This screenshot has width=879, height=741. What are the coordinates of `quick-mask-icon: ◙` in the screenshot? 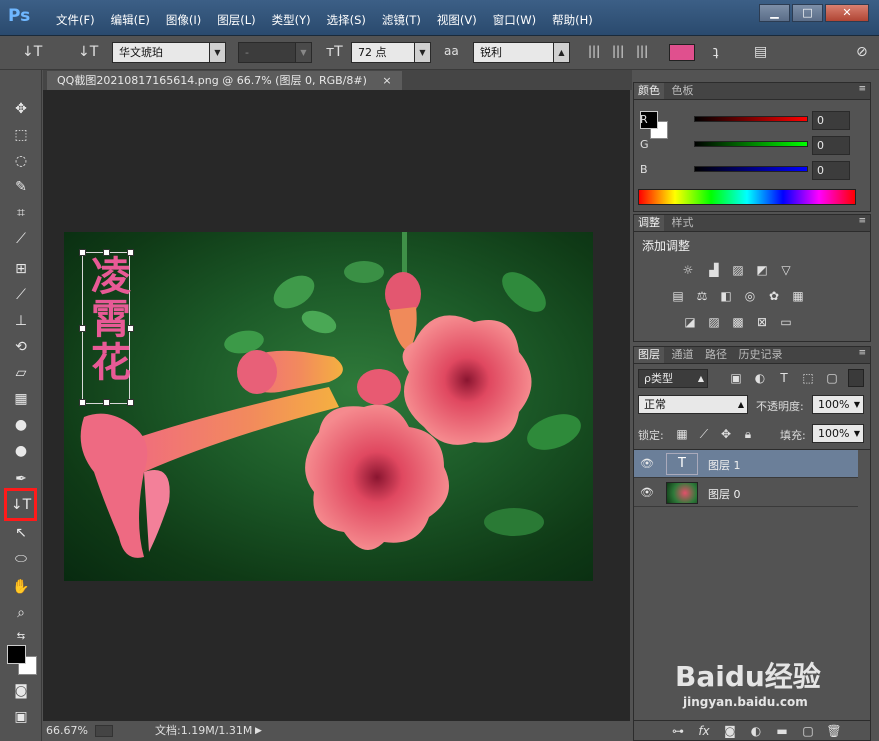 It's located at (21, 691).